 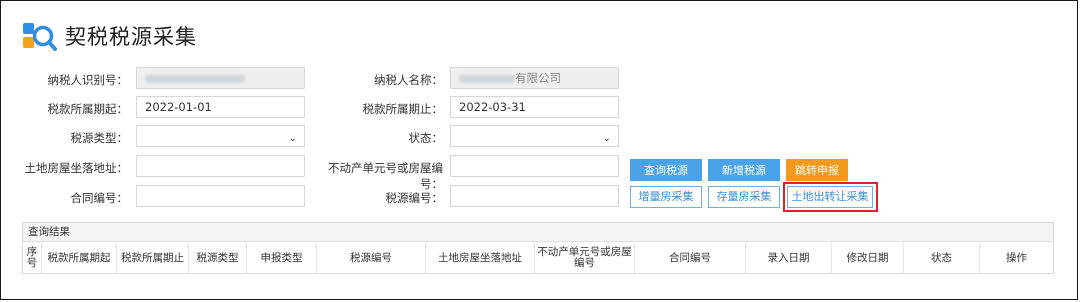 I want to click on col-actions: 操作, so click(x=1016, y=257).